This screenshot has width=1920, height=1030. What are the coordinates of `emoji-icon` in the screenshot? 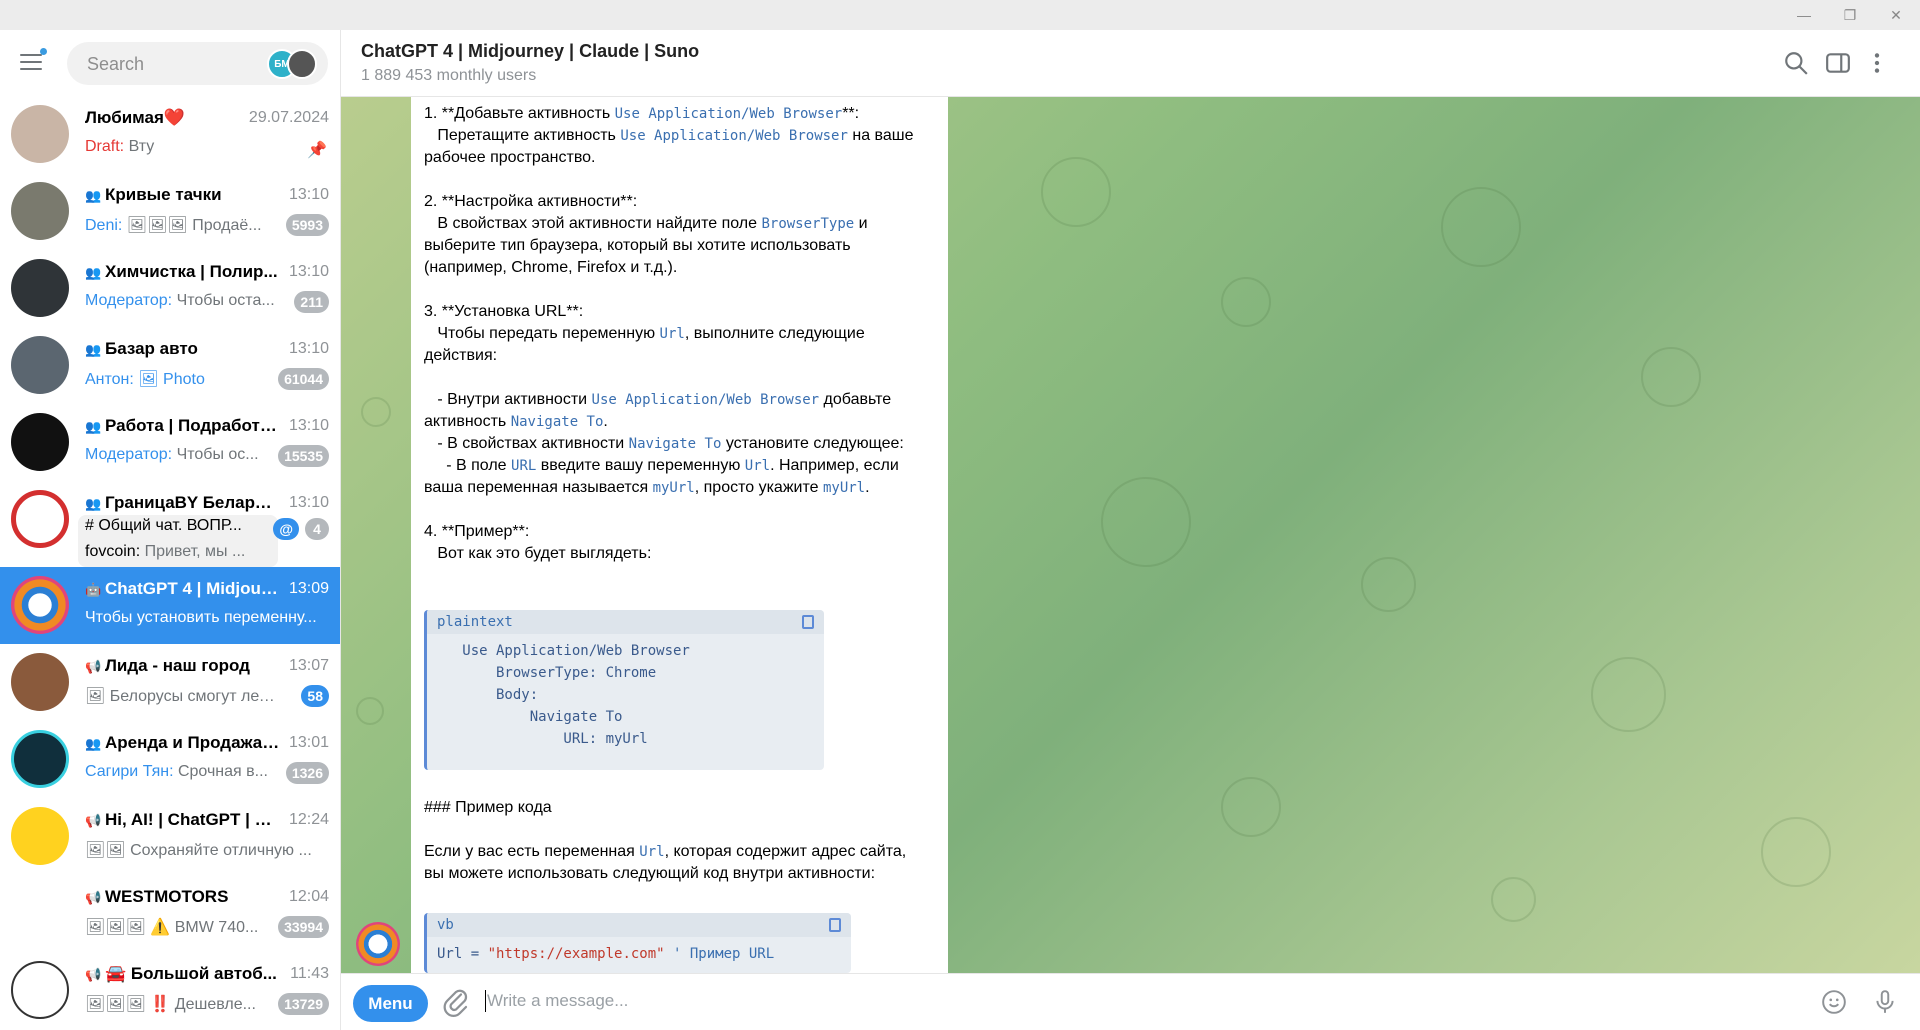 It's located at (1834, 1002).